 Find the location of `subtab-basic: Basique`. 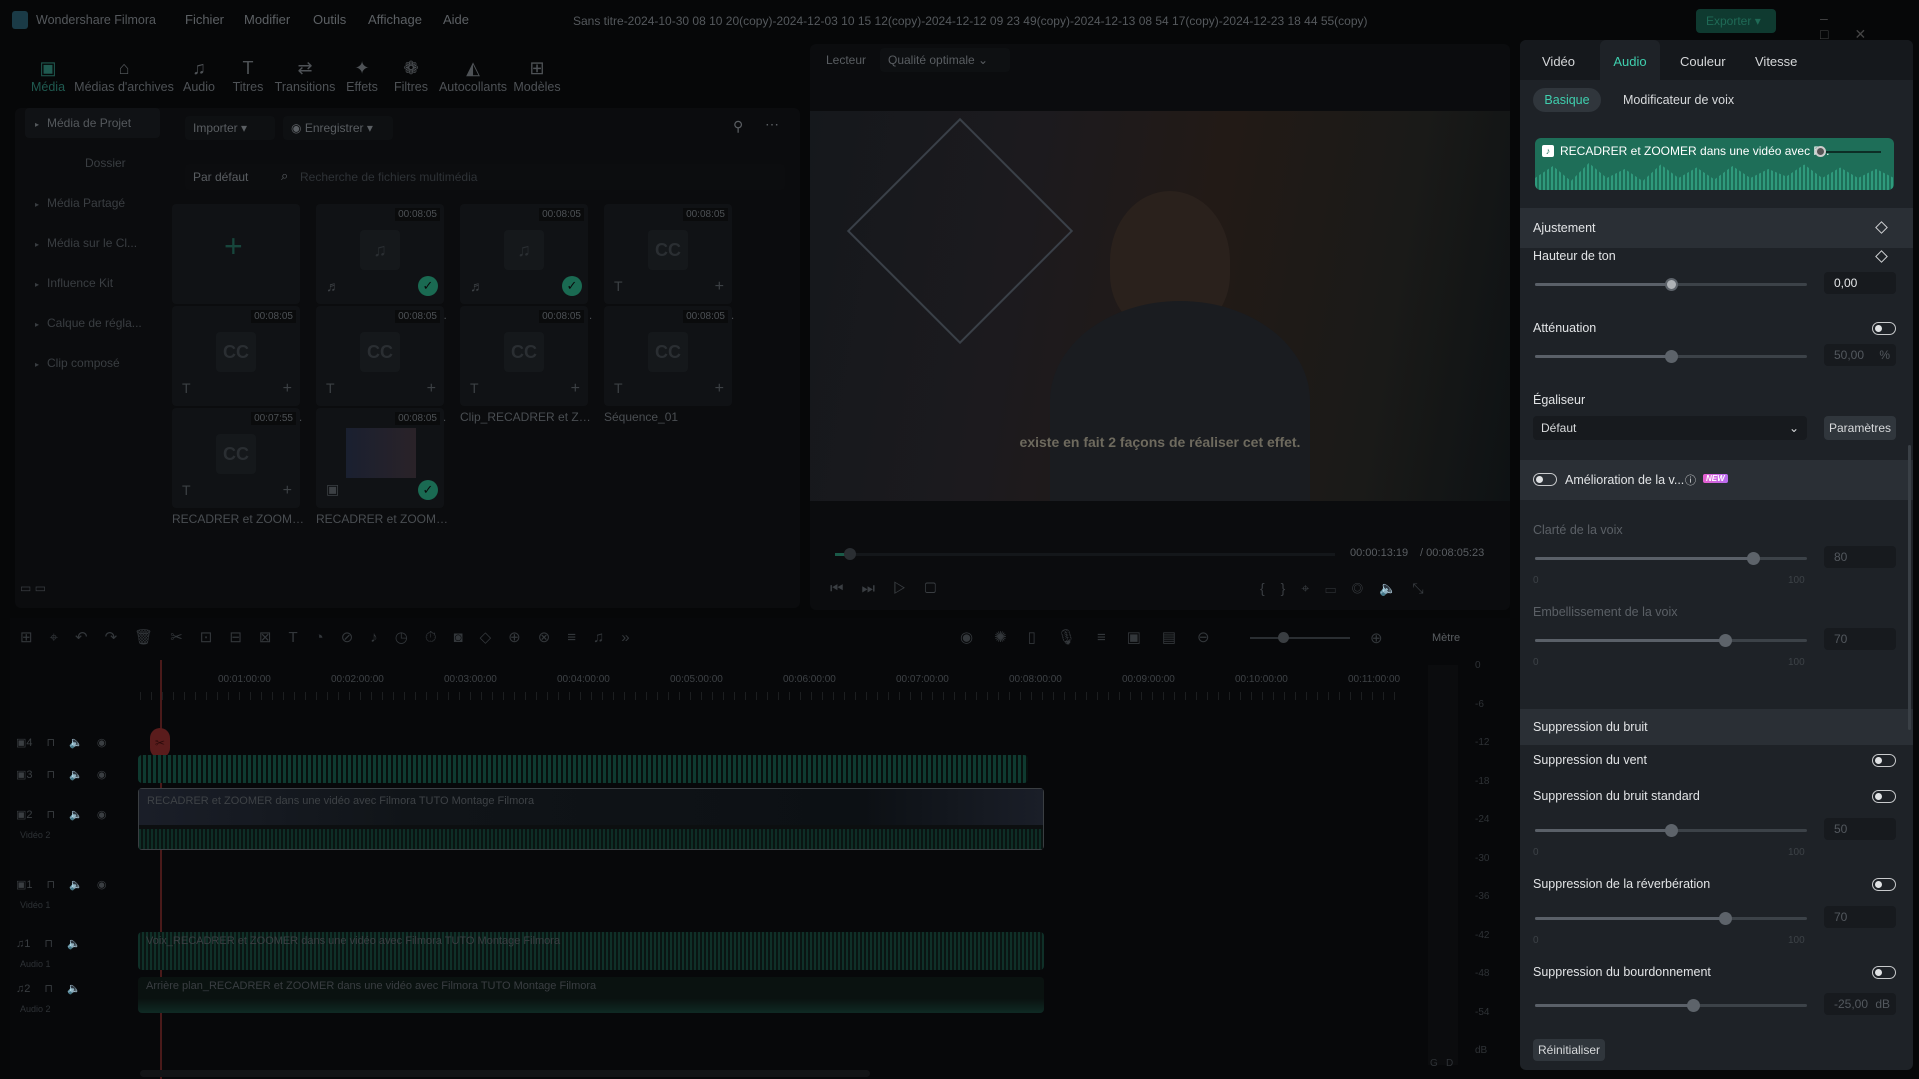

subtab-basic: Basique is located at coordinates (1567, 100).